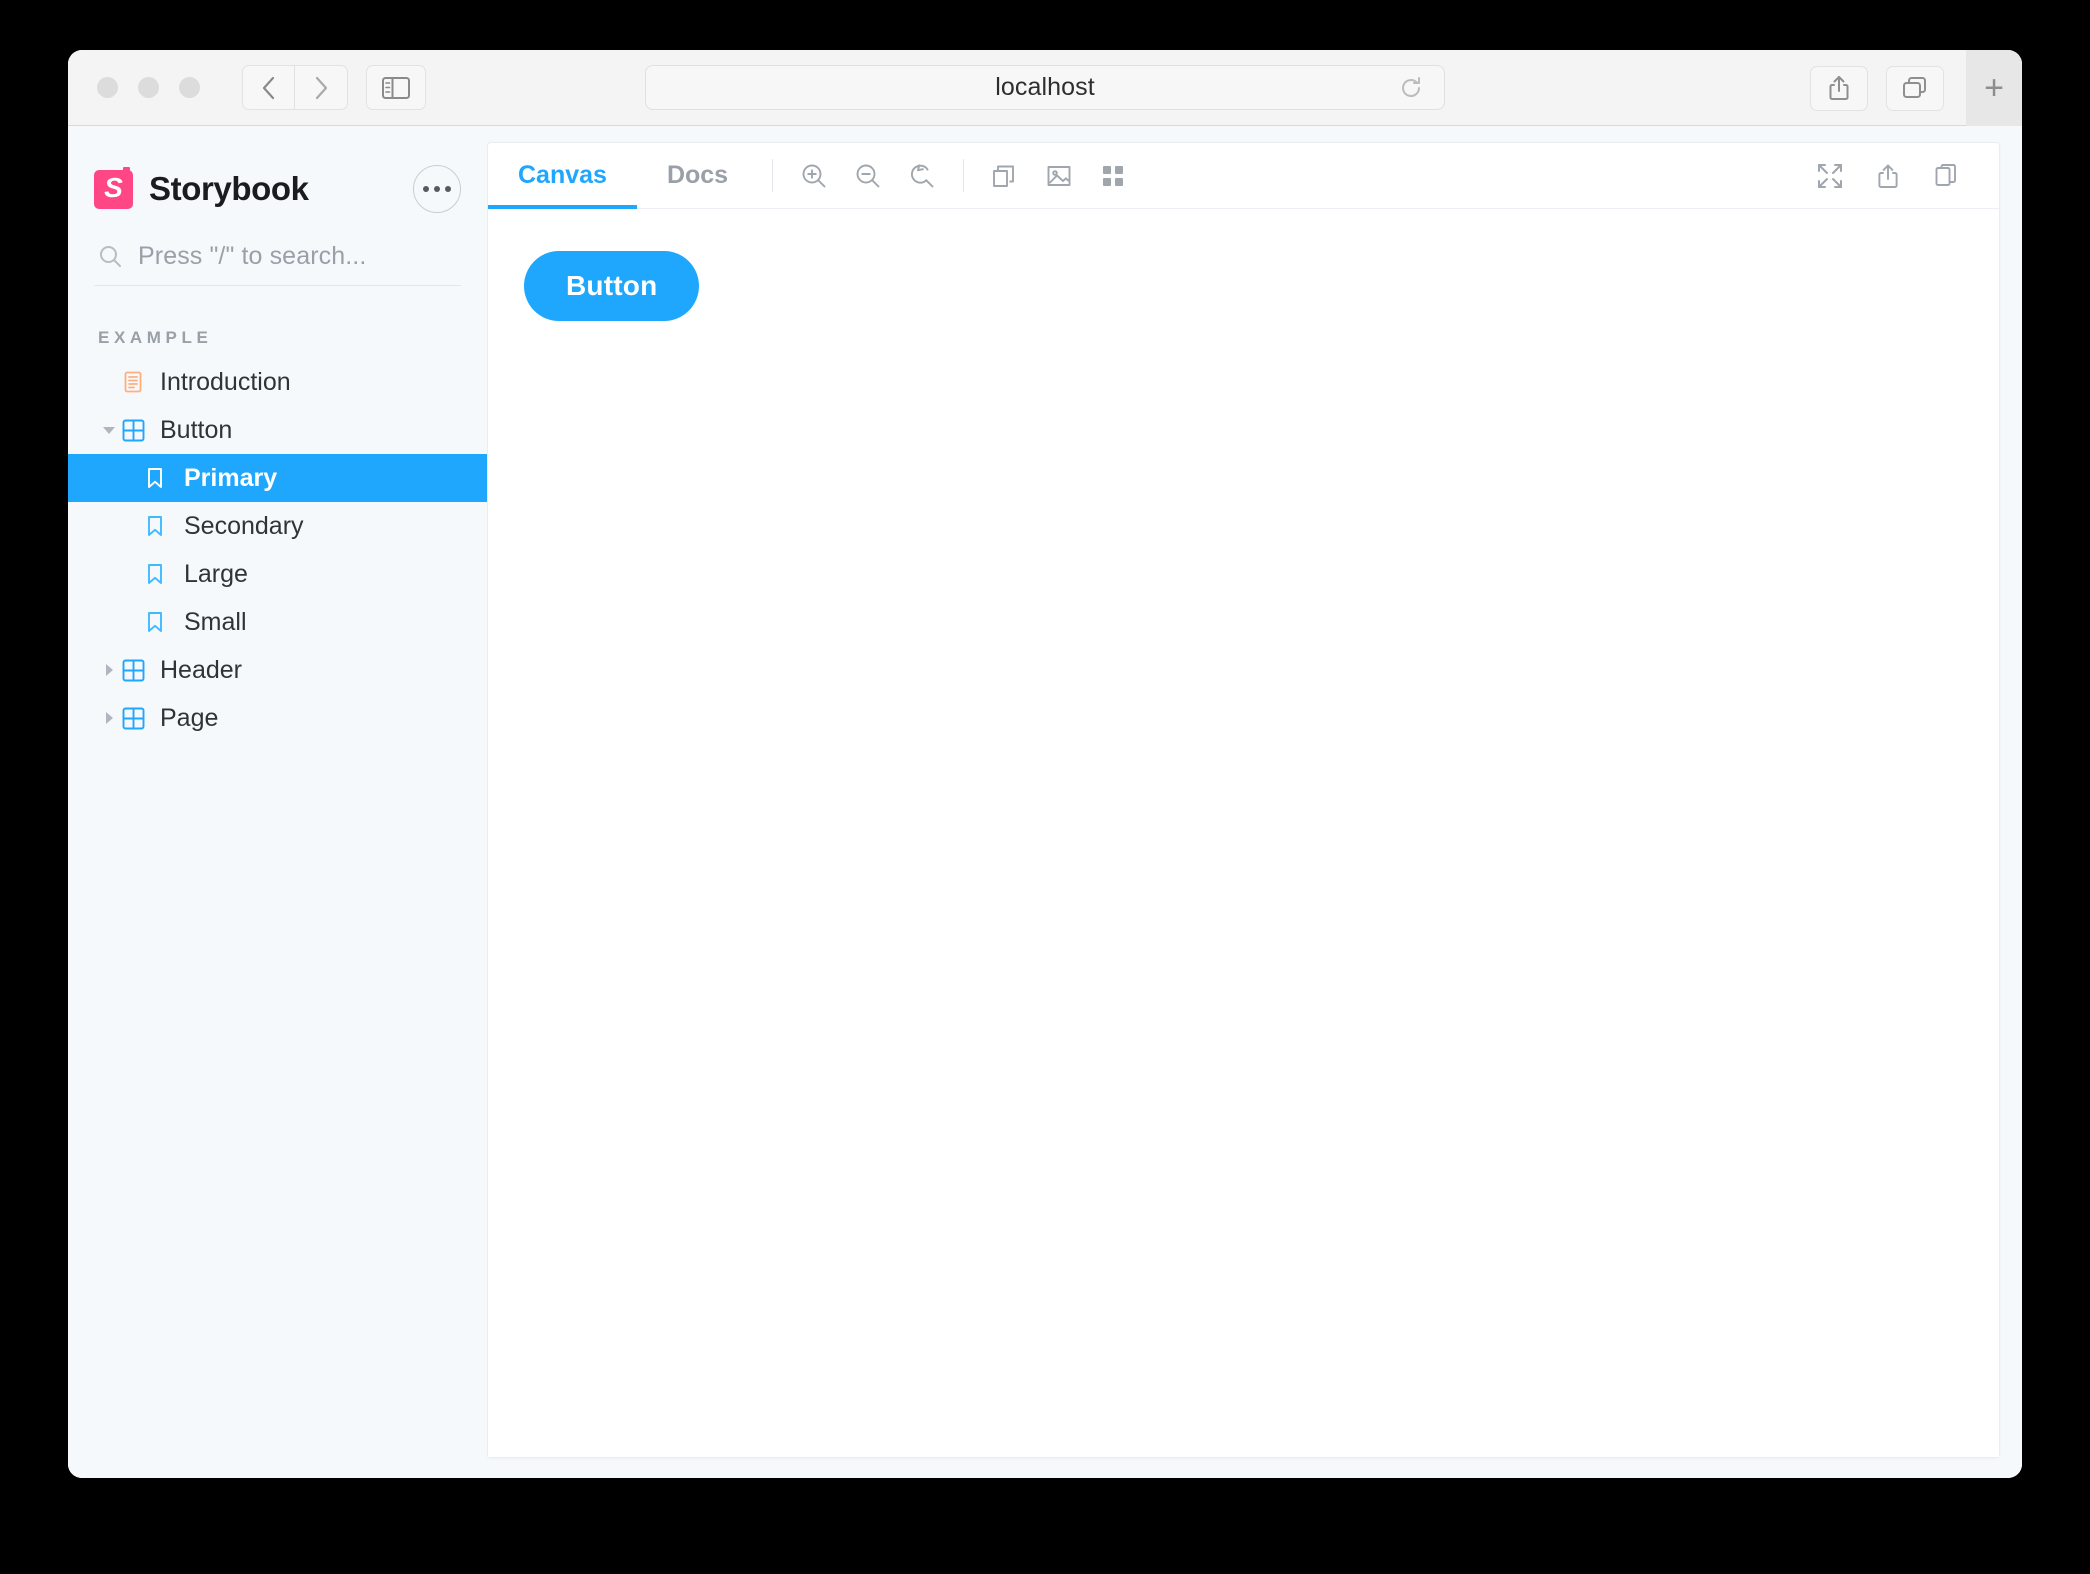  I want to click on maximize-window-button, so click(189, 87).